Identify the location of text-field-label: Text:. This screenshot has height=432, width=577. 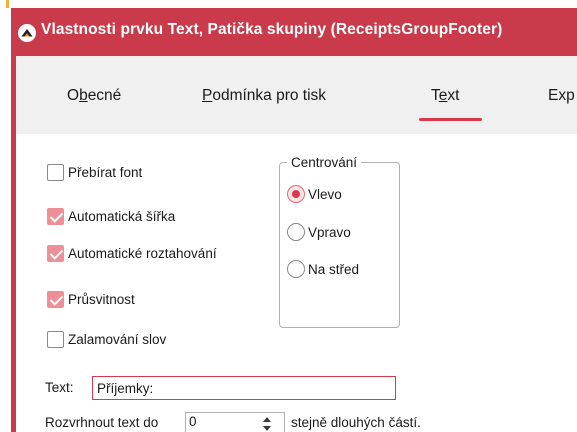
(59, 387).